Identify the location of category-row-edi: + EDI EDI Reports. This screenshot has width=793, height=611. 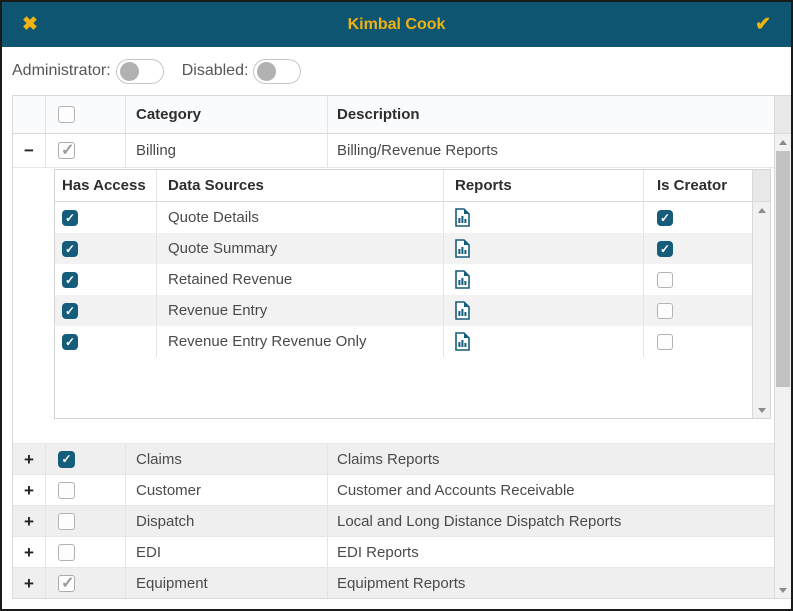
(393, 551).